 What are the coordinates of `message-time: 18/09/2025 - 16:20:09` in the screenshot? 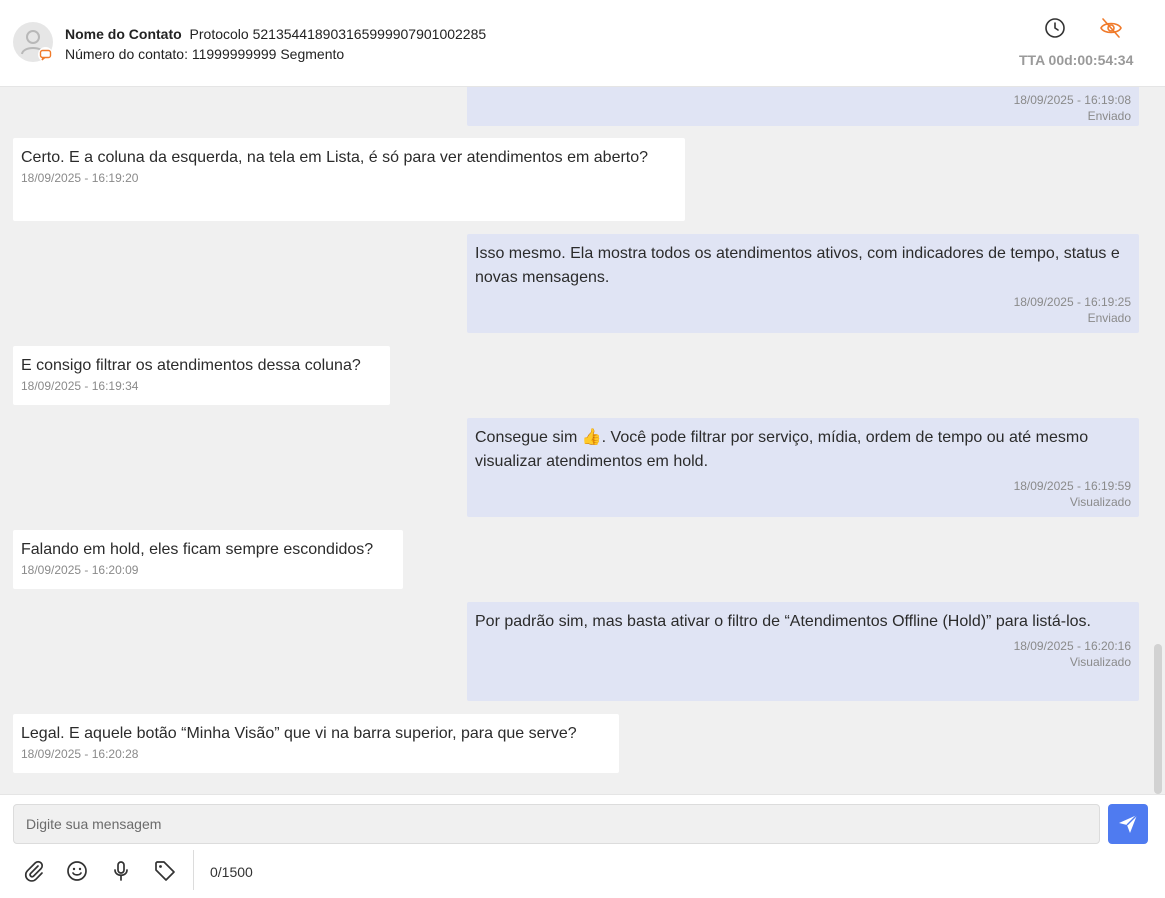 It's located at (80, 570).